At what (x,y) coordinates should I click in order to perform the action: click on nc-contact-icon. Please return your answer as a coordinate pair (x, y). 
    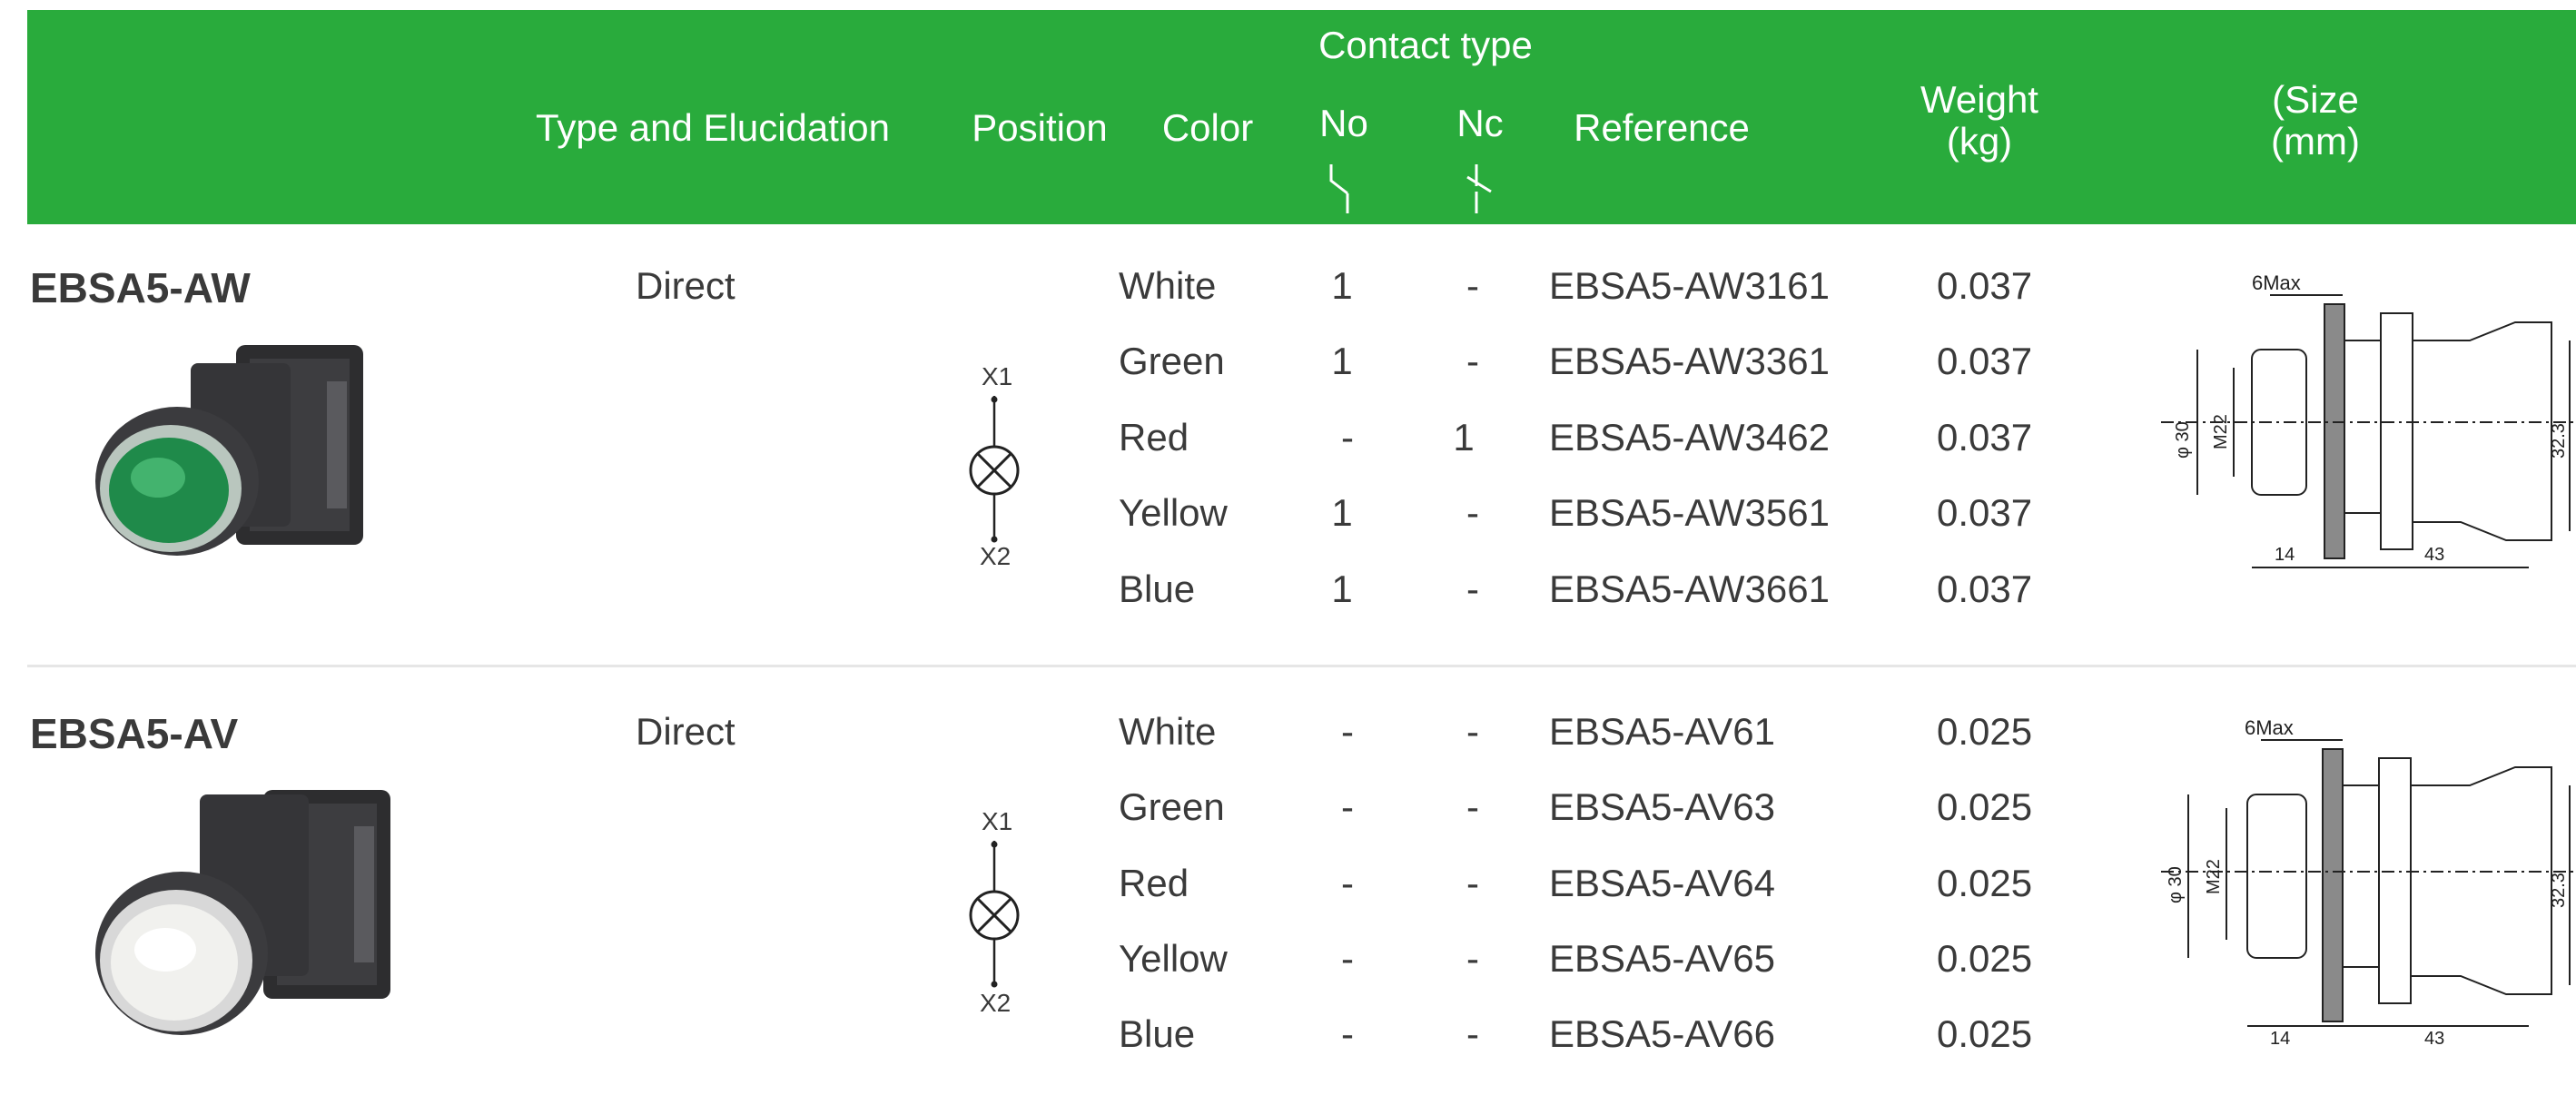
    Looking at the image, I should click on (1479, 189).